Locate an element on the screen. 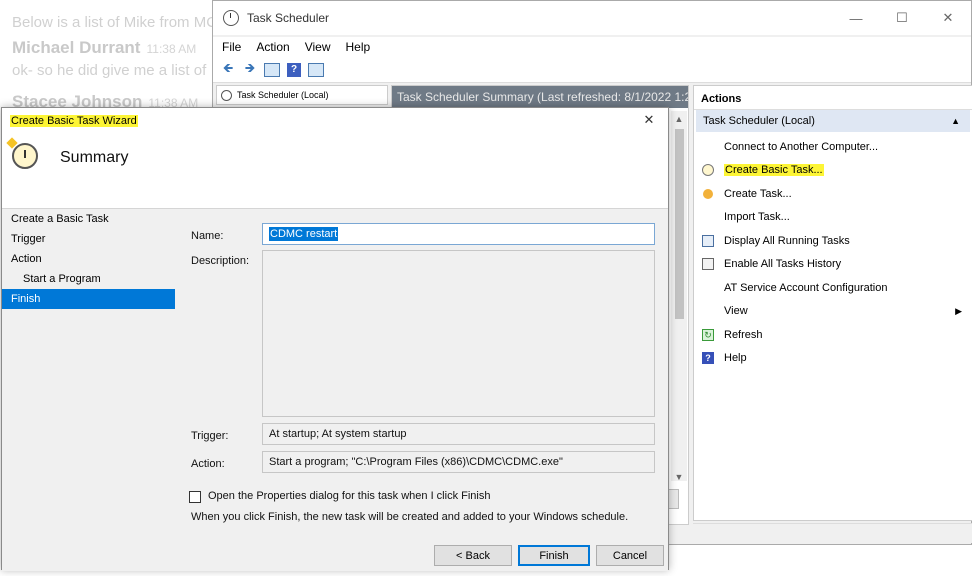 Image resolution: width=972 pixels, height=576 pixels. step-start-program: Start a Program is located at coordinates (90, 279).